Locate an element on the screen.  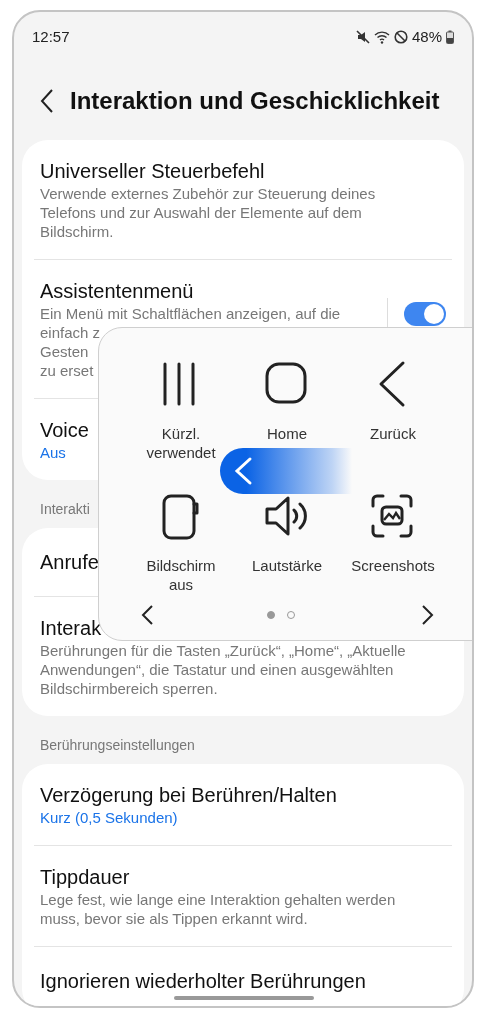
setting-title: Voice is located at coordinates (64, 430).